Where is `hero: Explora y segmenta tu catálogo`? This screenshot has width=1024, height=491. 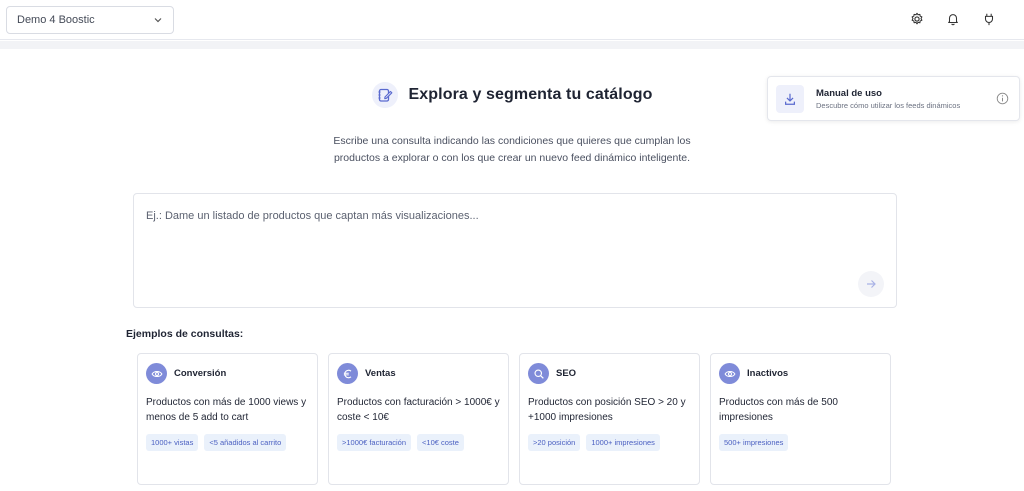 hero: Explora y segmenta tu catálogo is located at coordinates (512, 95).